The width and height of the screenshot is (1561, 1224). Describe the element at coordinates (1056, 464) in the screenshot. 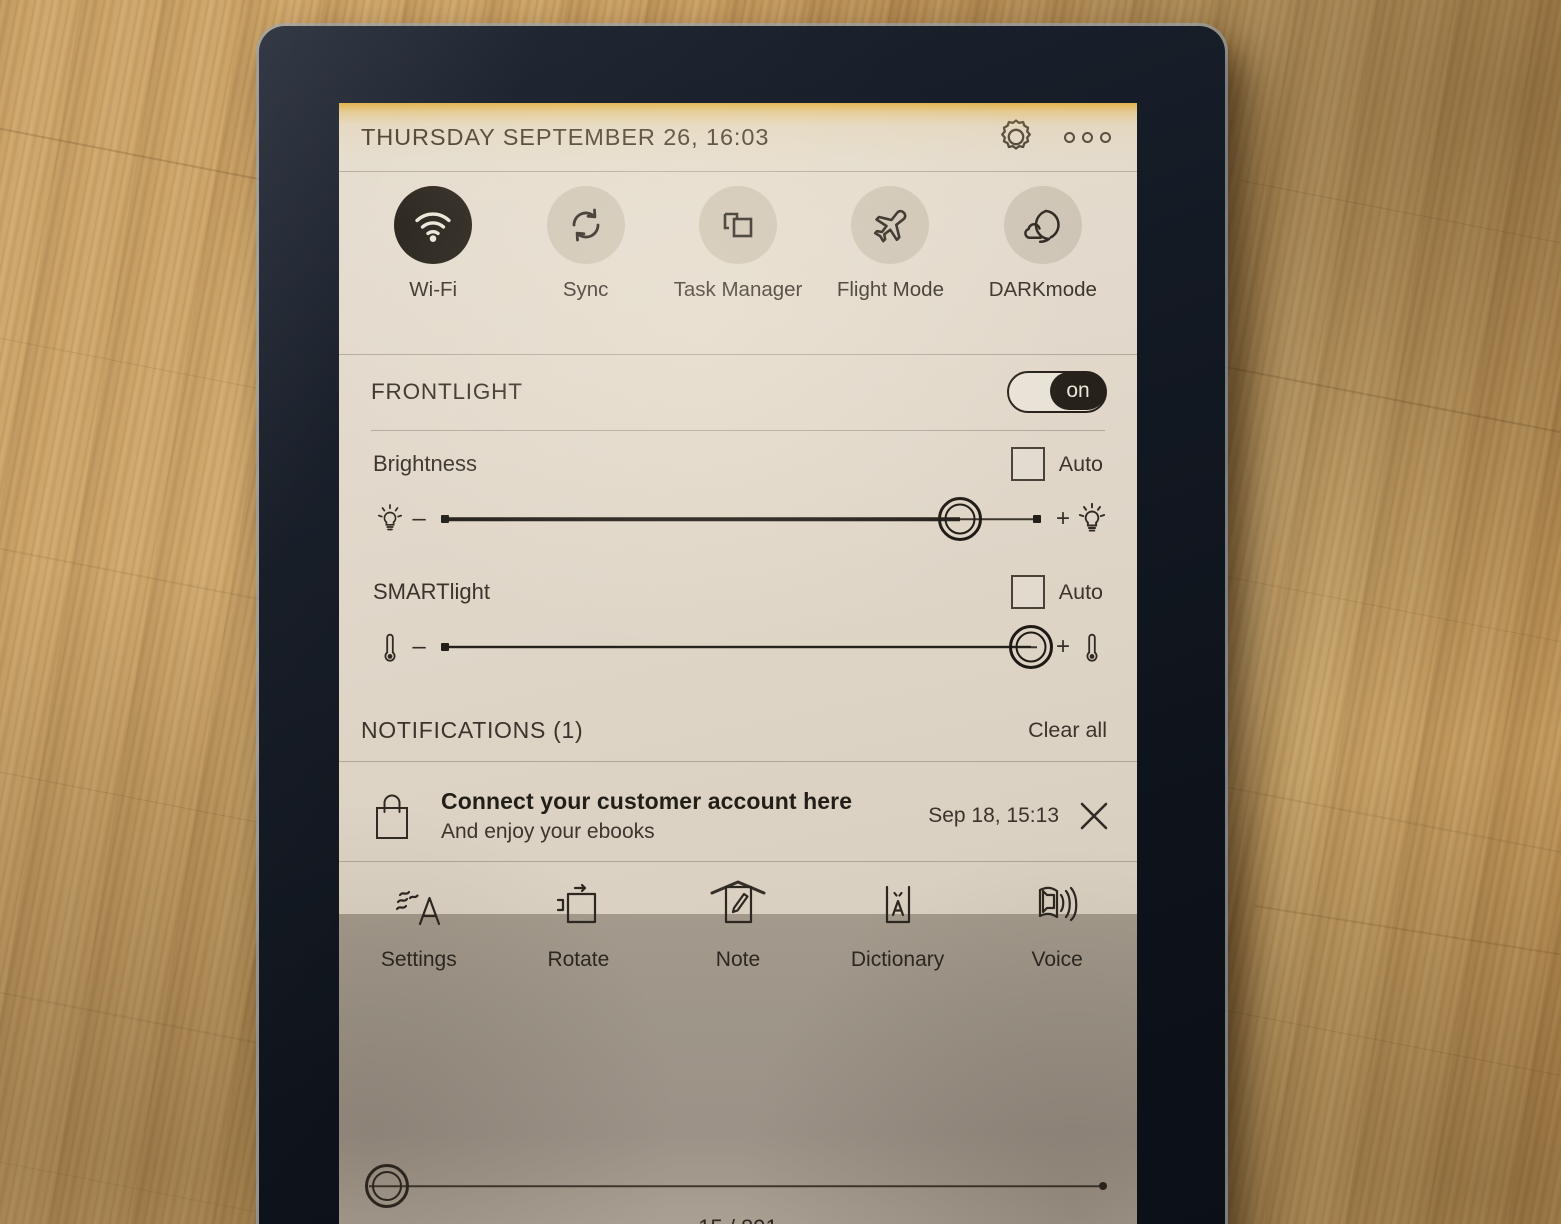

I see `brightness-auto-control: Auto` at that location.